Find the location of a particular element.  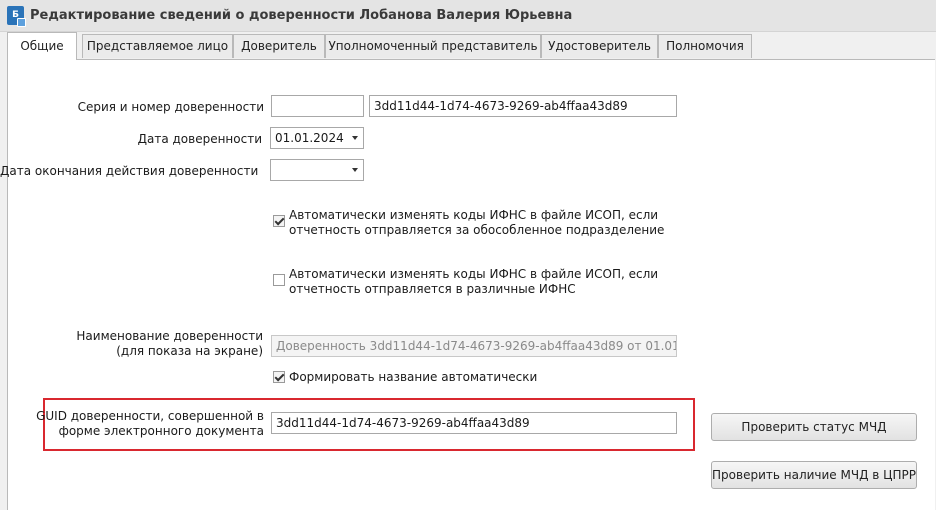

end-date-picker is located at coordinates (317, 170).